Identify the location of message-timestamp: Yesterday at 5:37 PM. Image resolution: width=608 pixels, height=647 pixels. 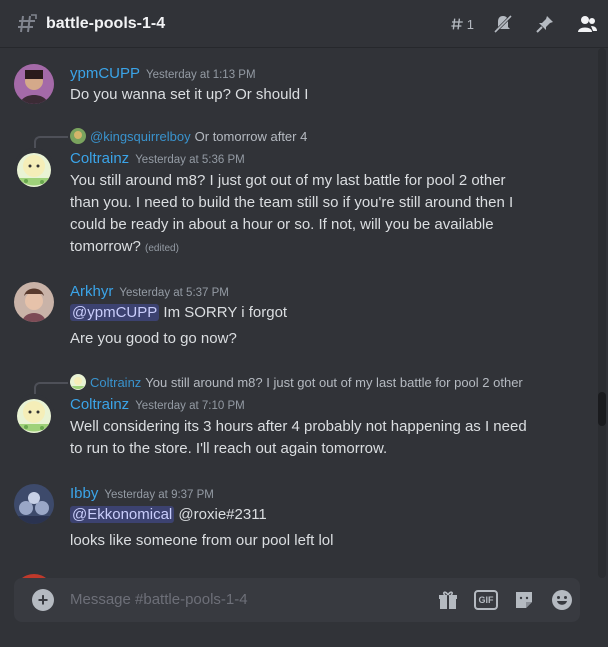
(174, 293).